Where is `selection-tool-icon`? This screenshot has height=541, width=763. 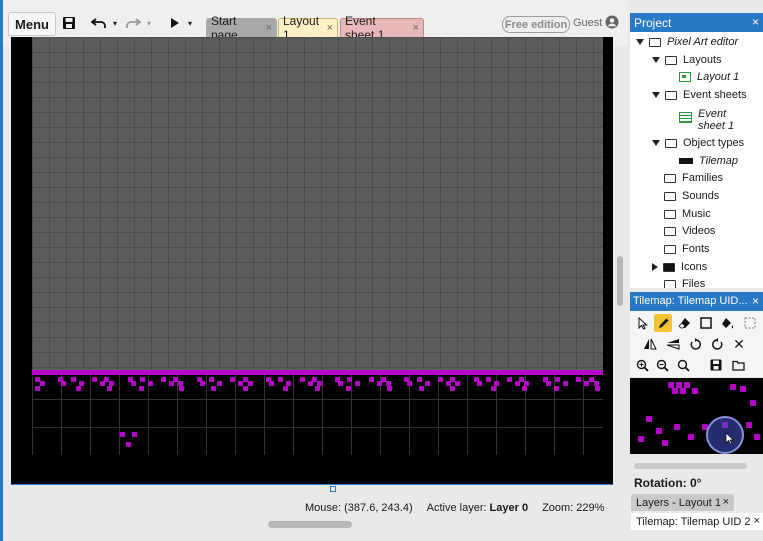 selection-tool-icon is located at coordinates (750, 323).